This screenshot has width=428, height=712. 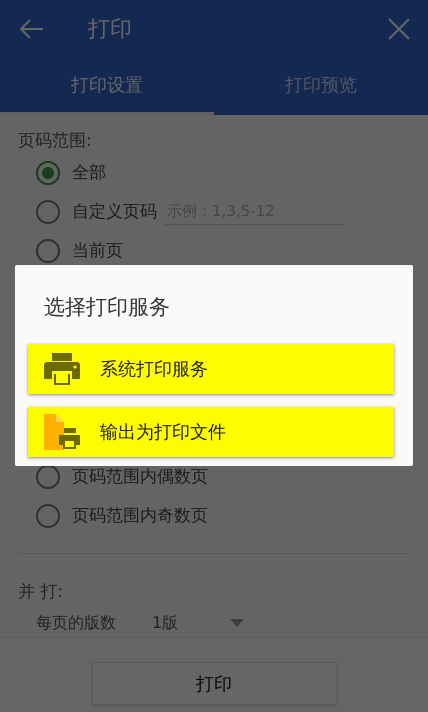 What do you see at coordinates (110, 30) in the screenshot?
I see `screen-title: 打印` at bounding box center [110, 30].